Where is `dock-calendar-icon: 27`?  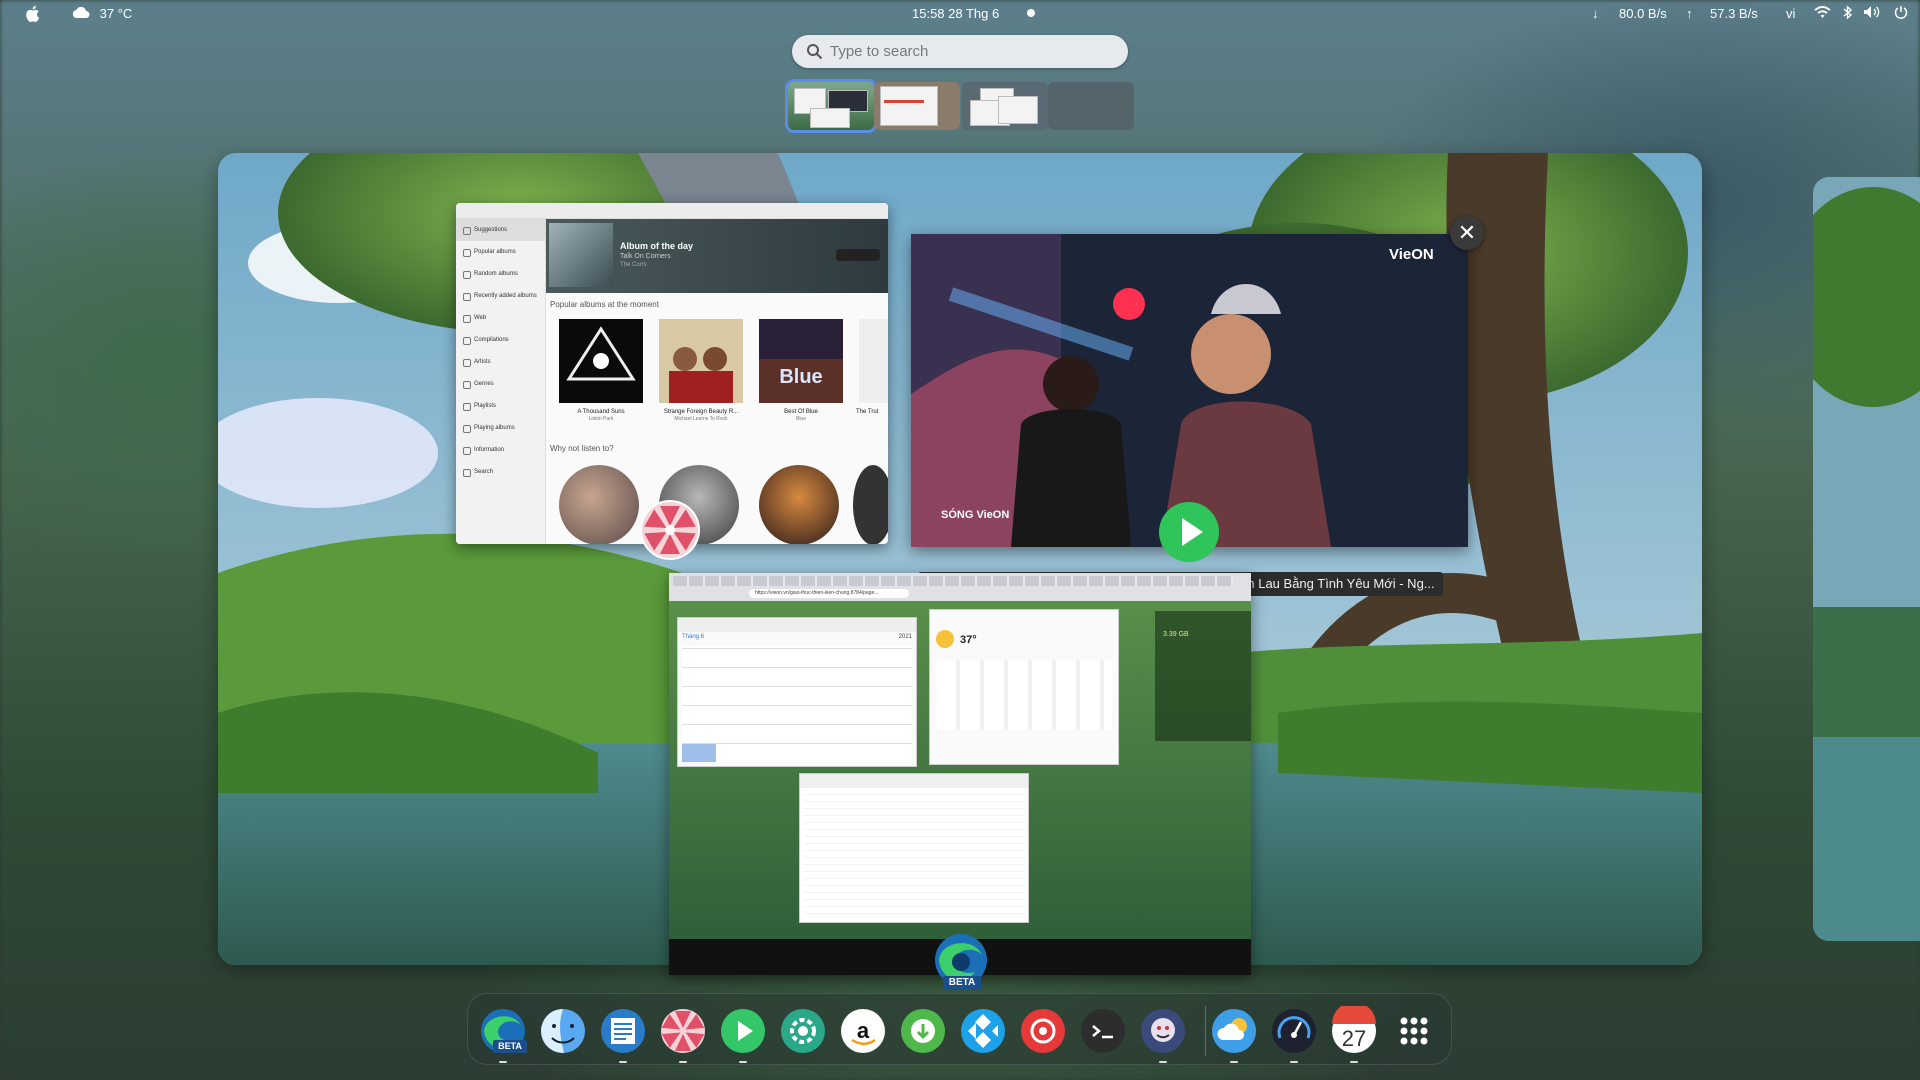
dock-calendar-icon: 27 is located at coordinates (1354, 1031).